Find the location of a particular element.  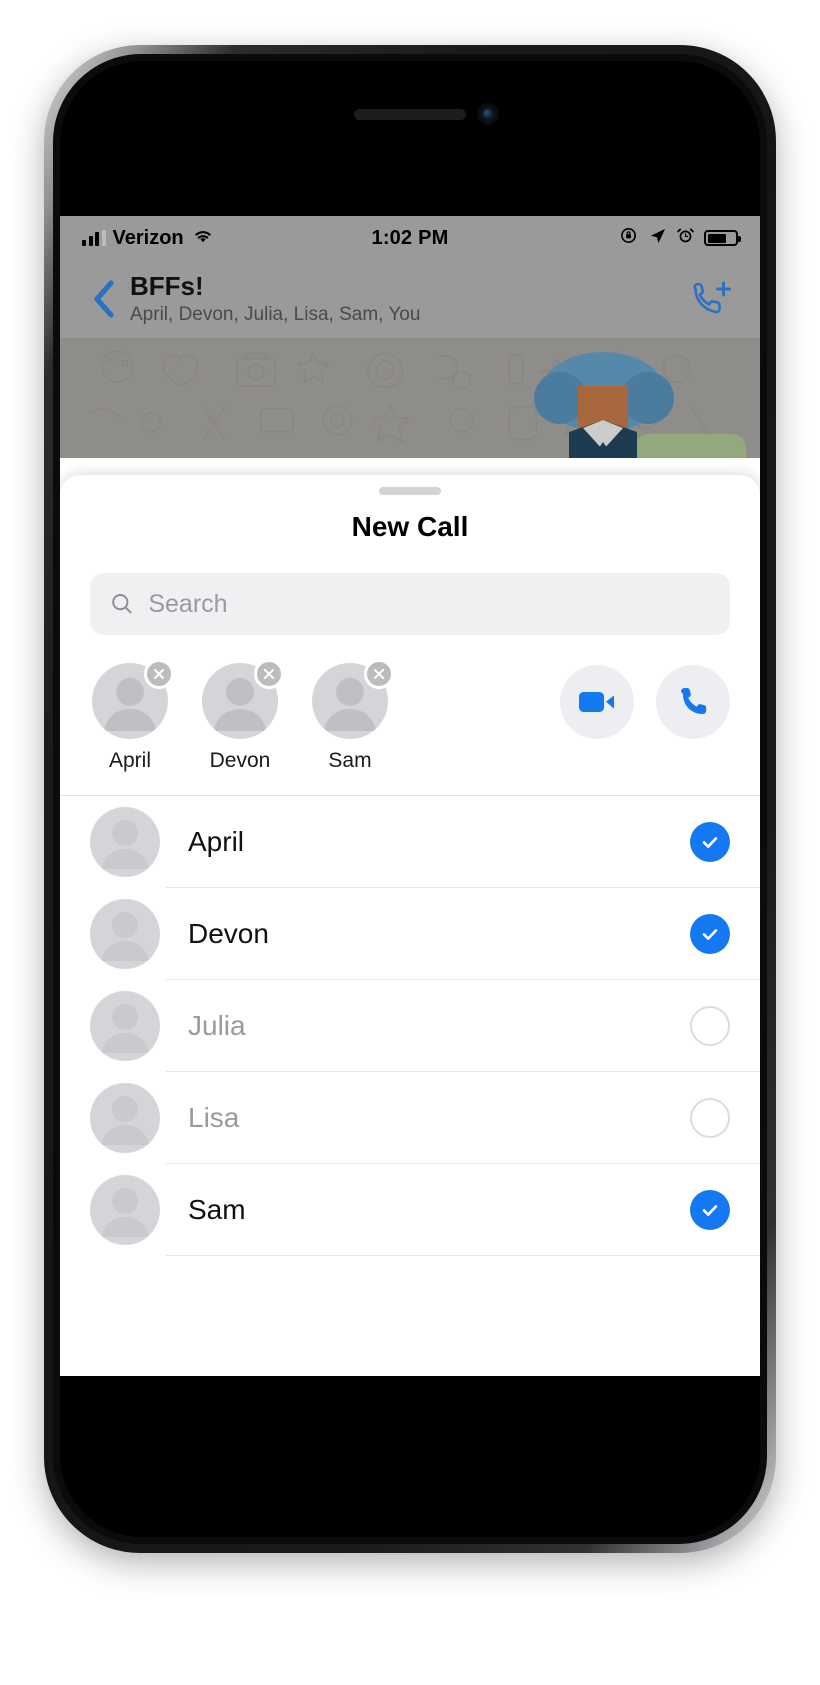

chat-backdrop is located at coordinates (410, 398).